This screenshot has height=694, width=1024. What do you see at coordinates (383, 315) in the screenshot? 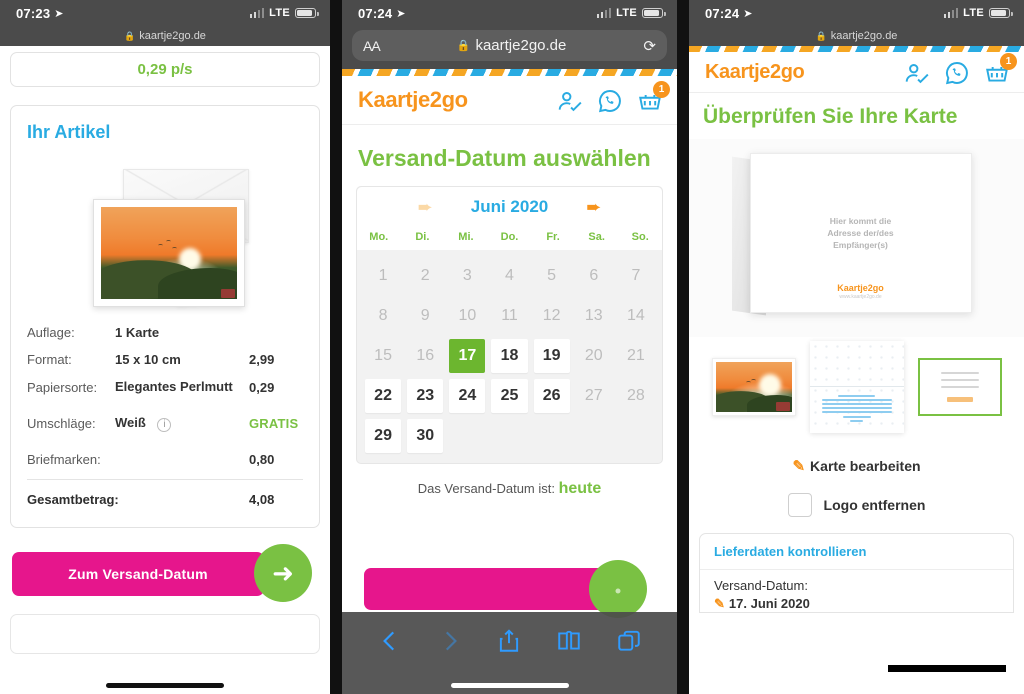
I see `calendar-day-8: 8` at bounding box center [383, 315].